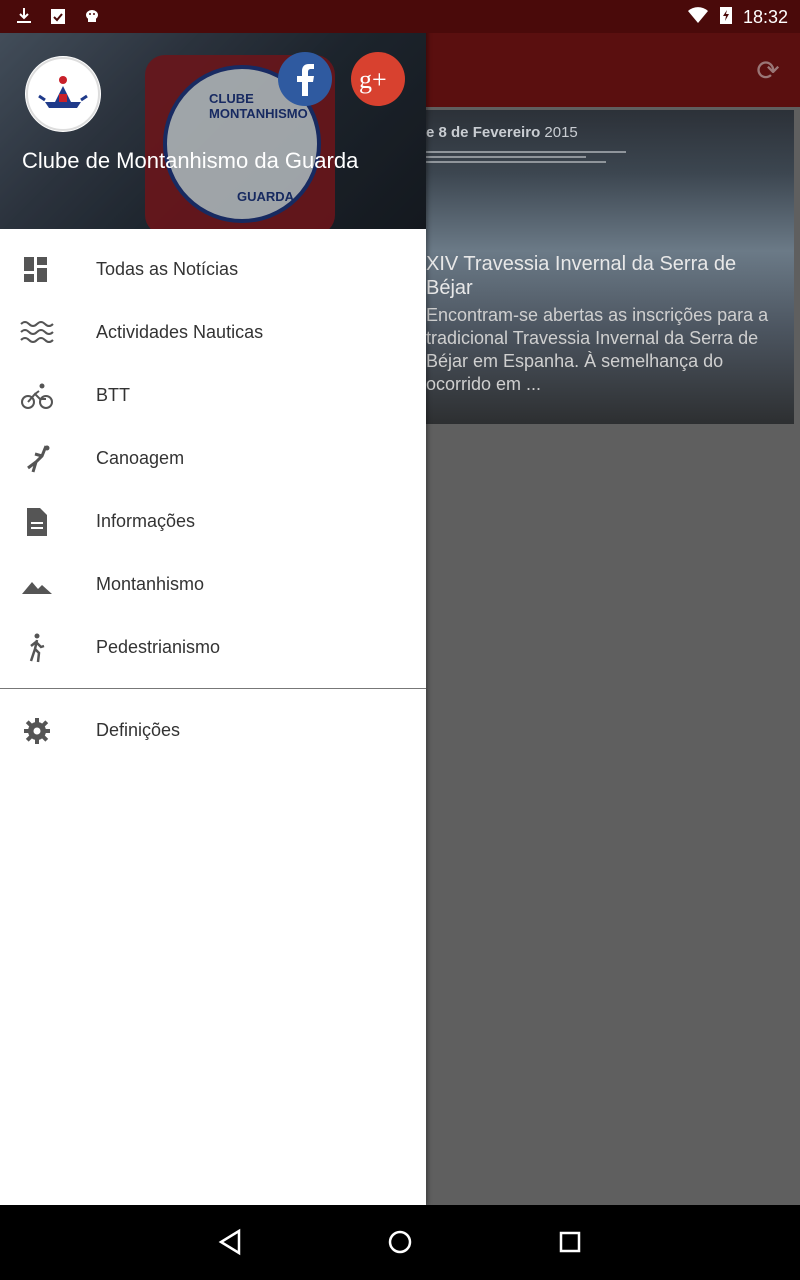  What do you see at coordinates (213, 395) in the screenshot?
I see `menu-item-btt: BTT` at bounding box center [213, 395].